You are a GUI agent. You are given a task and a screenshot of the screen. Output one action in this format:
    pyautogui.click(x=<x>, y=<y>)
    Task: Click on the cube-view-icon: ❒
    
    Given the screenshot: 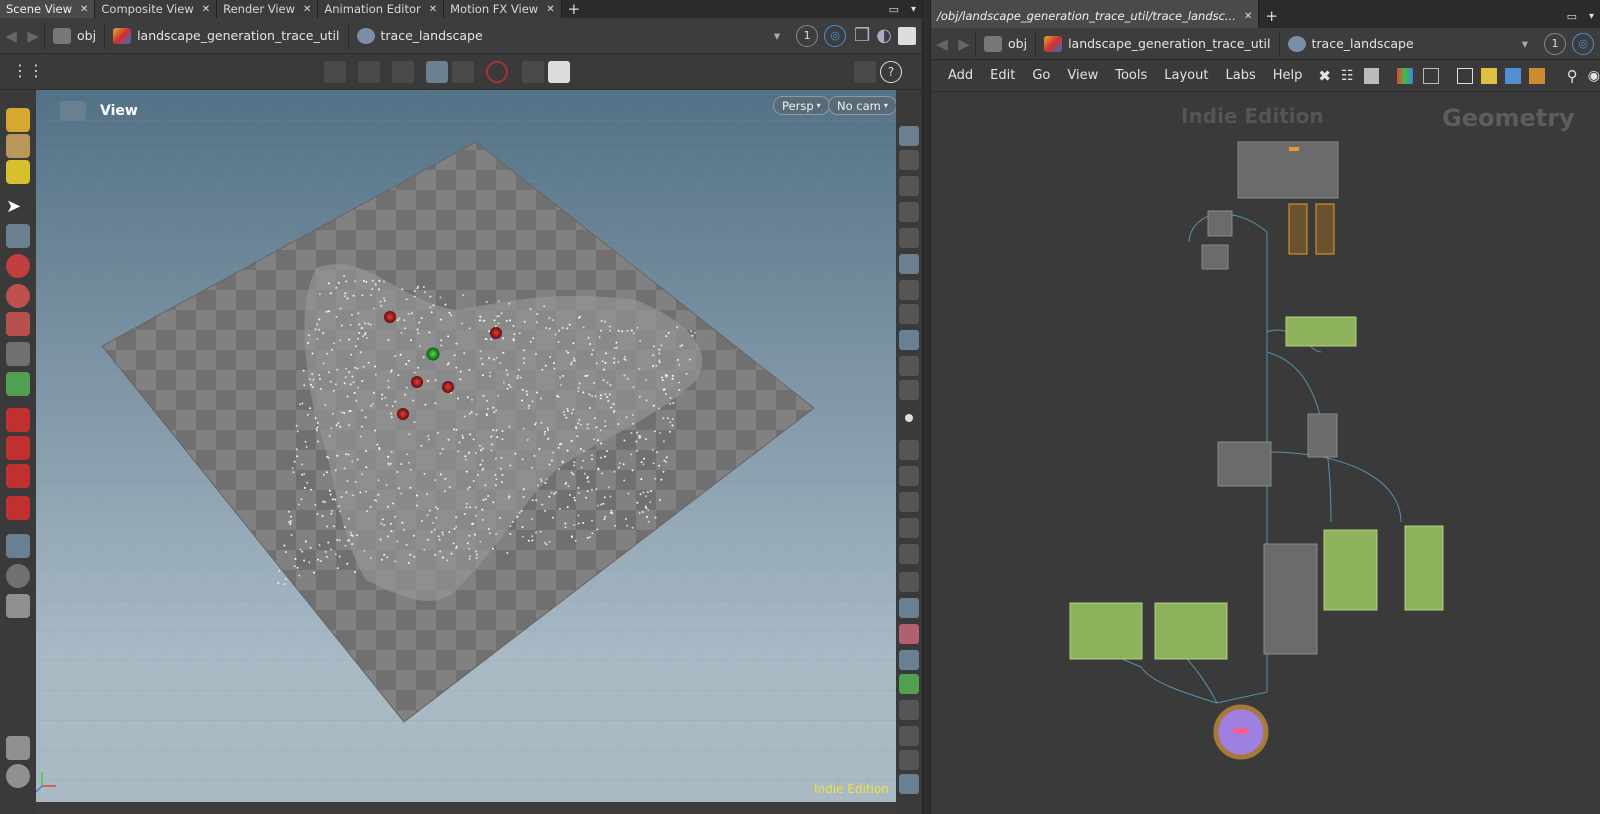 What is the action you would take?
    pyautogui.click(x=862, y=35)
    